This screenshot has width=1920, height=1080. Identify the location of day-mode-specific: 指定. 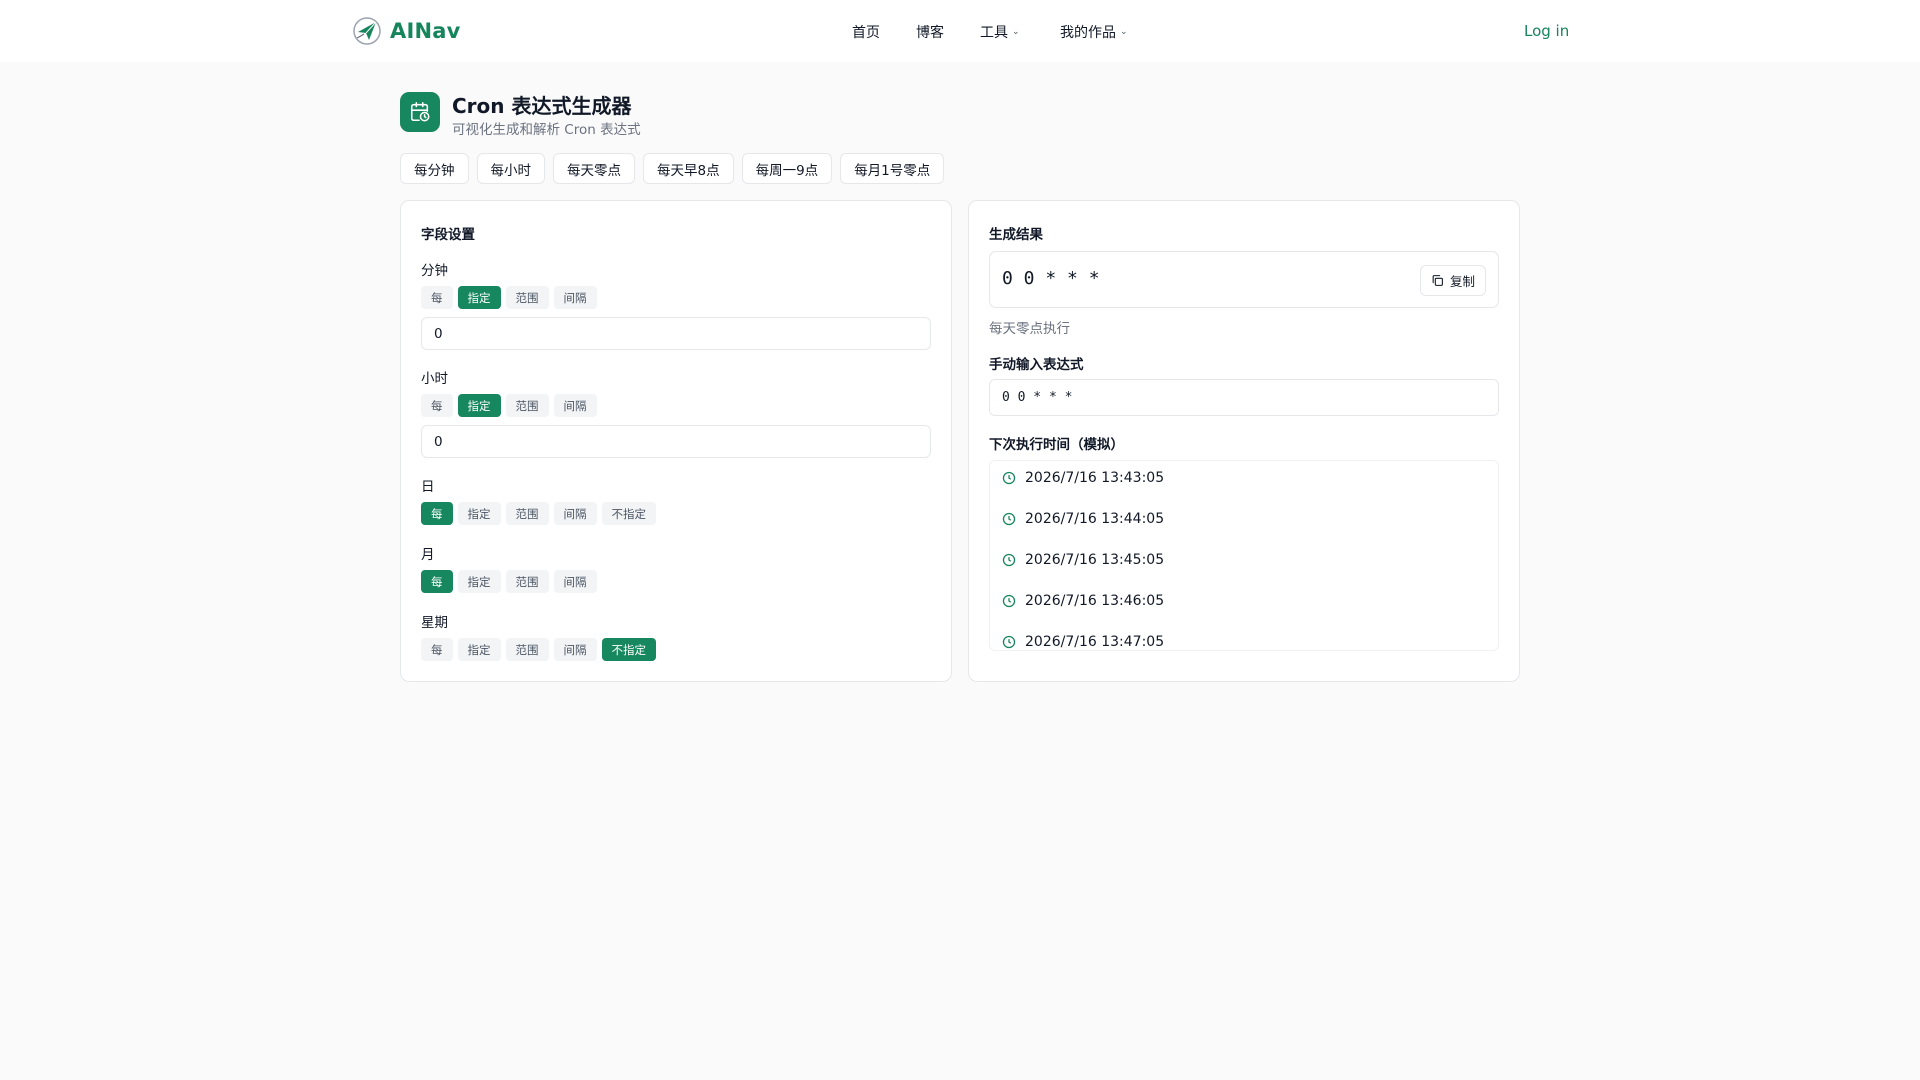
(479, 513).